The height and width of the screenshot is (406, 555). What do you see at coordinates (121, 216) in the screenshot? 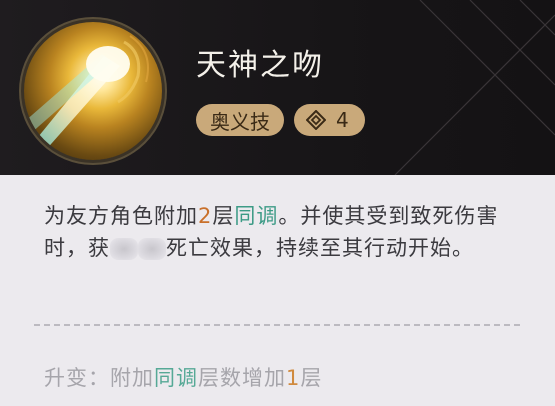
I see `desc-text: 为友方角色附加` at bounding box center [121, 216].